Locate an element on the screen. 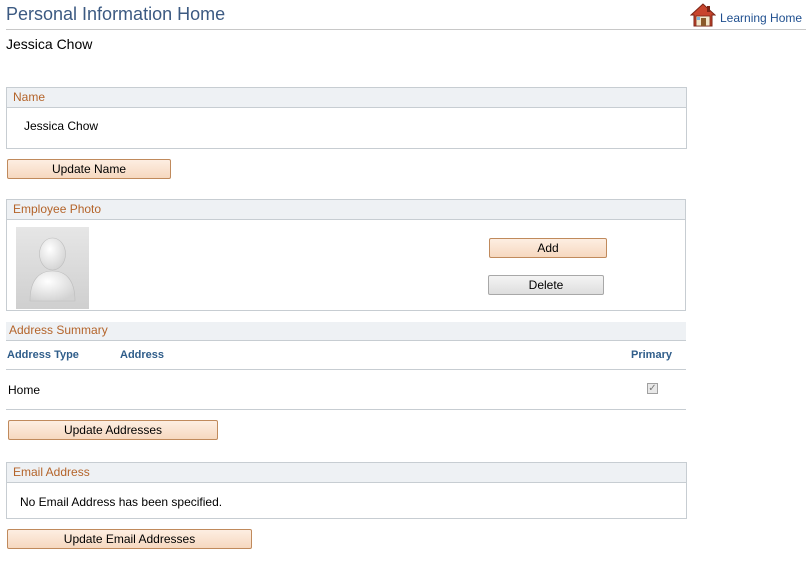 Image resolution: width=811 pixels, height=561 pixels. learning-home-link: Learning Home is located at coordinates (745, 16).